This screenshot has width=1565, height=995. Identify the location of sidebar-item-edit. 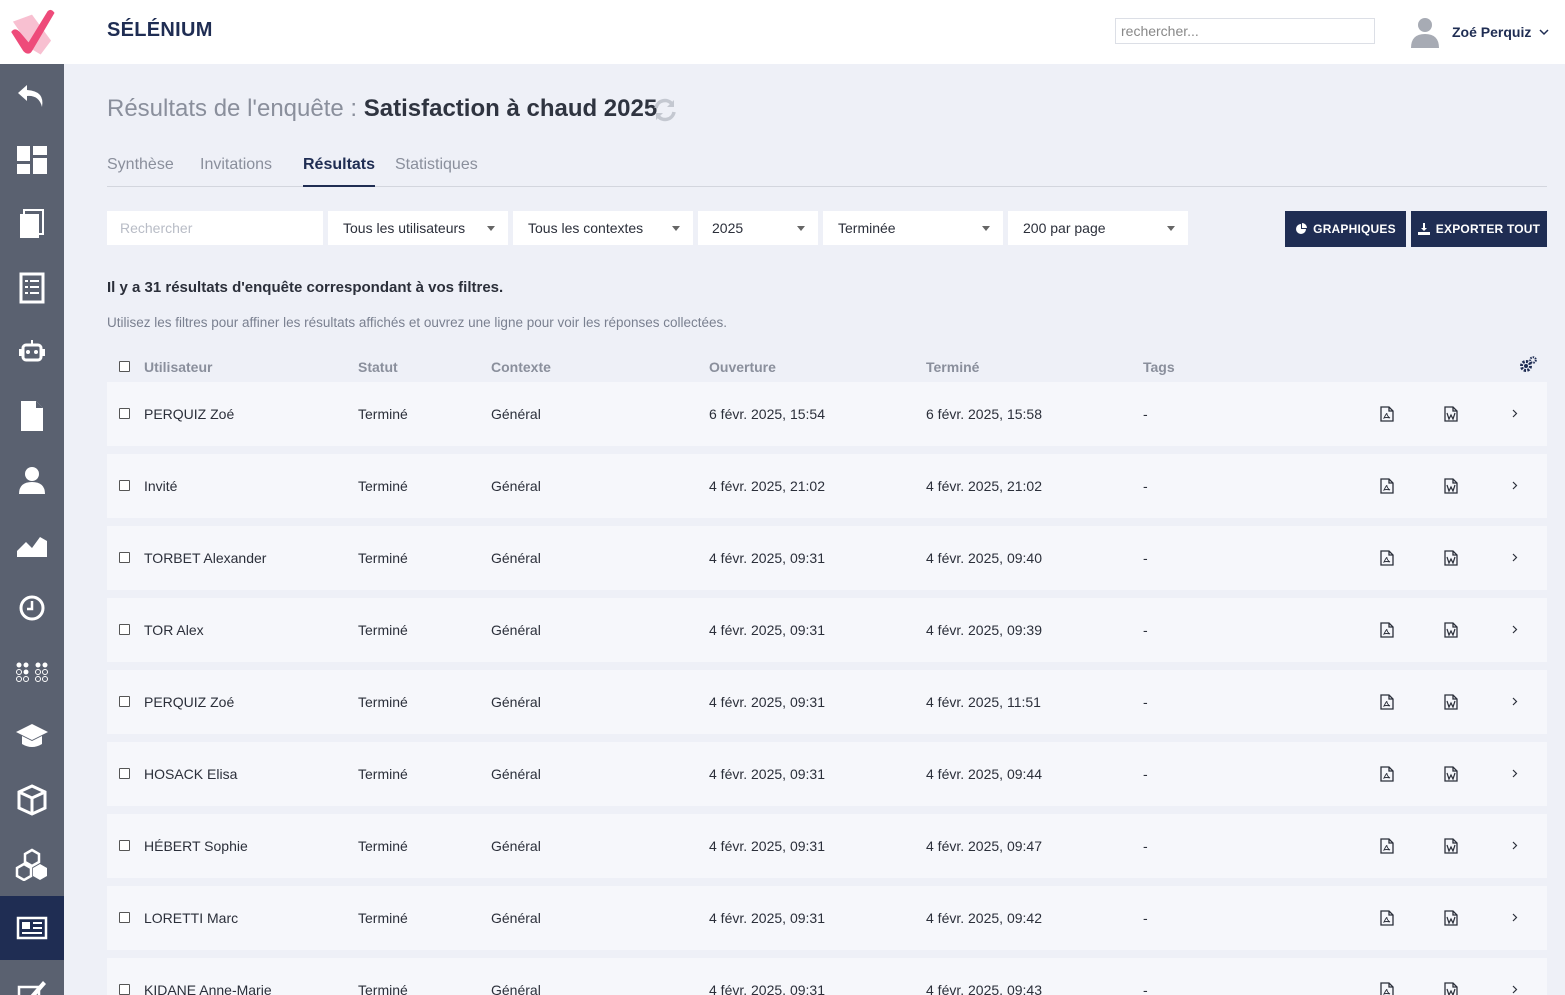
(32, 977).